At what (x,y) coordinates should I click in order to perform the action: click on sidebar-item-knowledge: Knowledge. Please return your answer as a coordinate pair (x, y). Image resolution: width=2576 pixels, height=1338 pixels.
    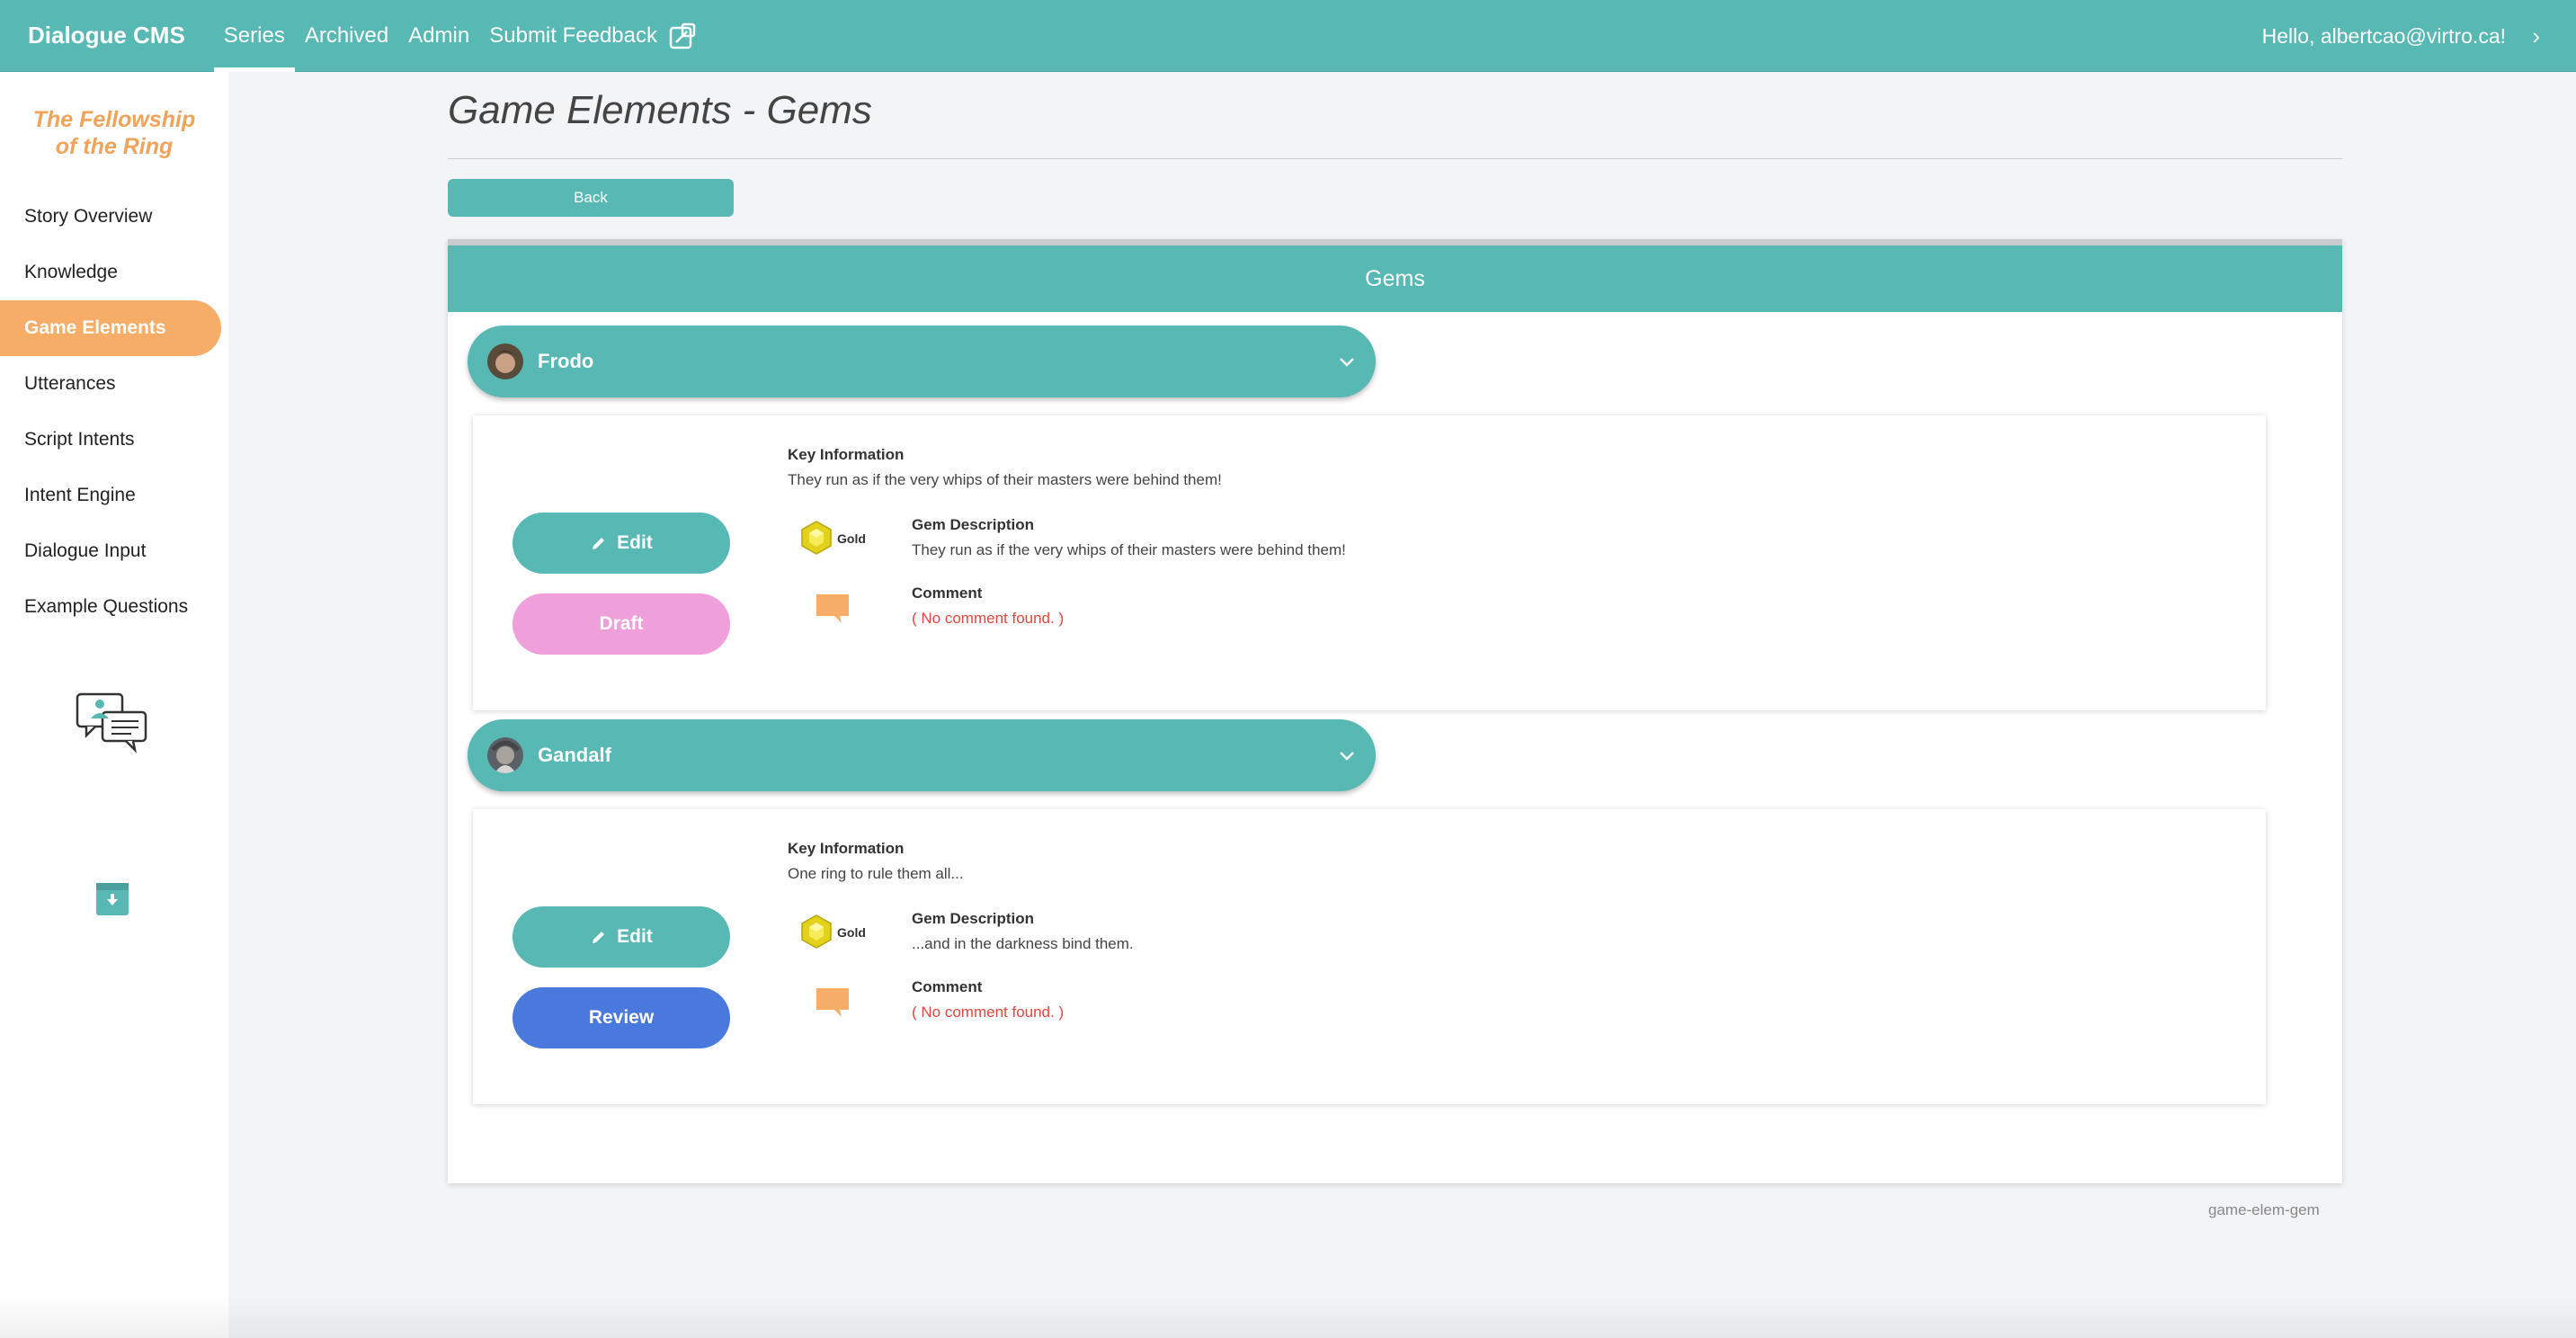
    Looking at the image, I should click on (98, 273).